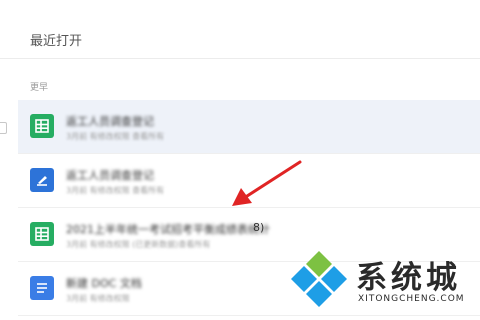 The height and width of the screenshot is (320, 480). What do you see at coordinates (408, 278) in the screenshot?
I see `watermark-text: 系统城` at bounding box center [408, 278].